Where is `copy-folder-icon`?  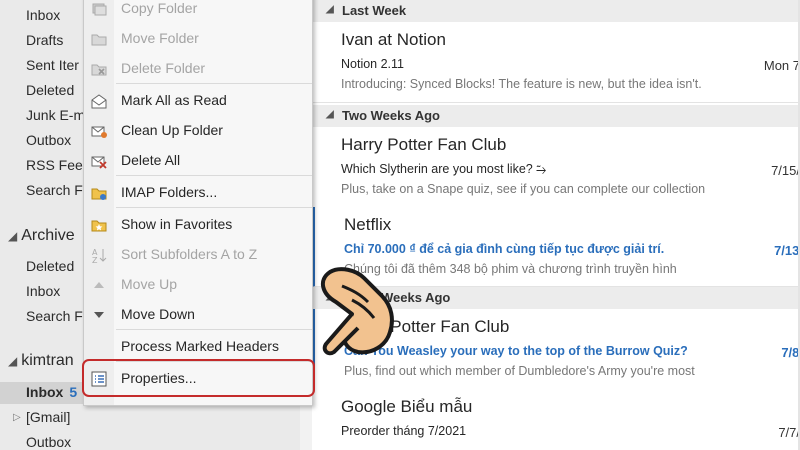 copy-folder-icon is located at coordinates (99, 9).